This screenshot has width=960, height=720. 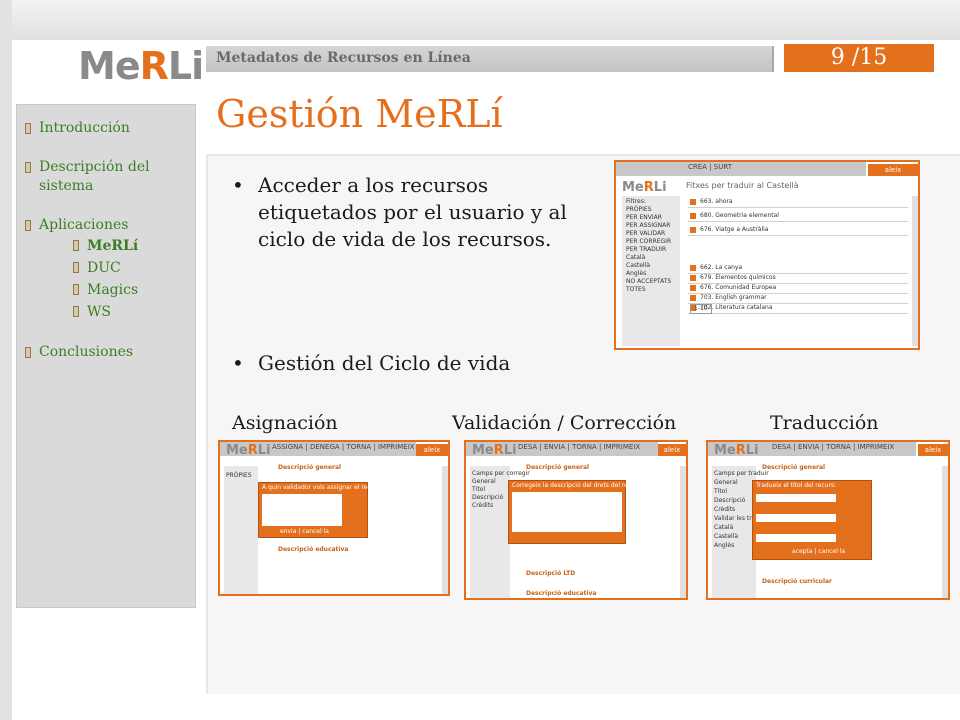 What do you see at coordinates (636, 202) in the screenshot?
I see `filter-item: Filtres:` at bounding box center [636, 202].